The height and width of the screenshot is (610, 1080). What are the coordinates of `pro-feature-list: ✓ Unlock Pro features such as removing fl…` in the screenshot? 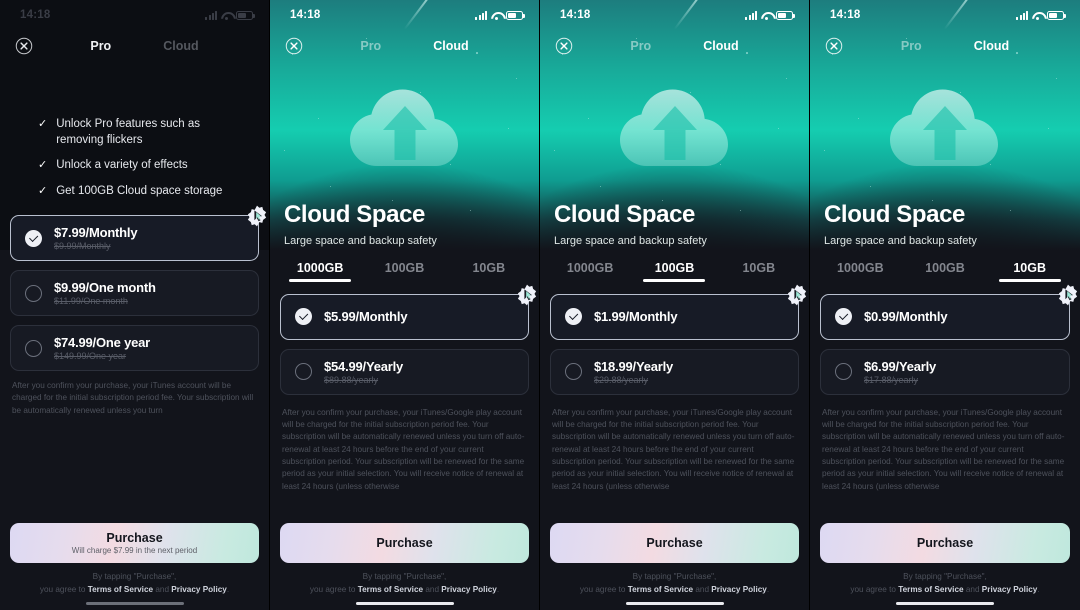 It's located at (134, 158).